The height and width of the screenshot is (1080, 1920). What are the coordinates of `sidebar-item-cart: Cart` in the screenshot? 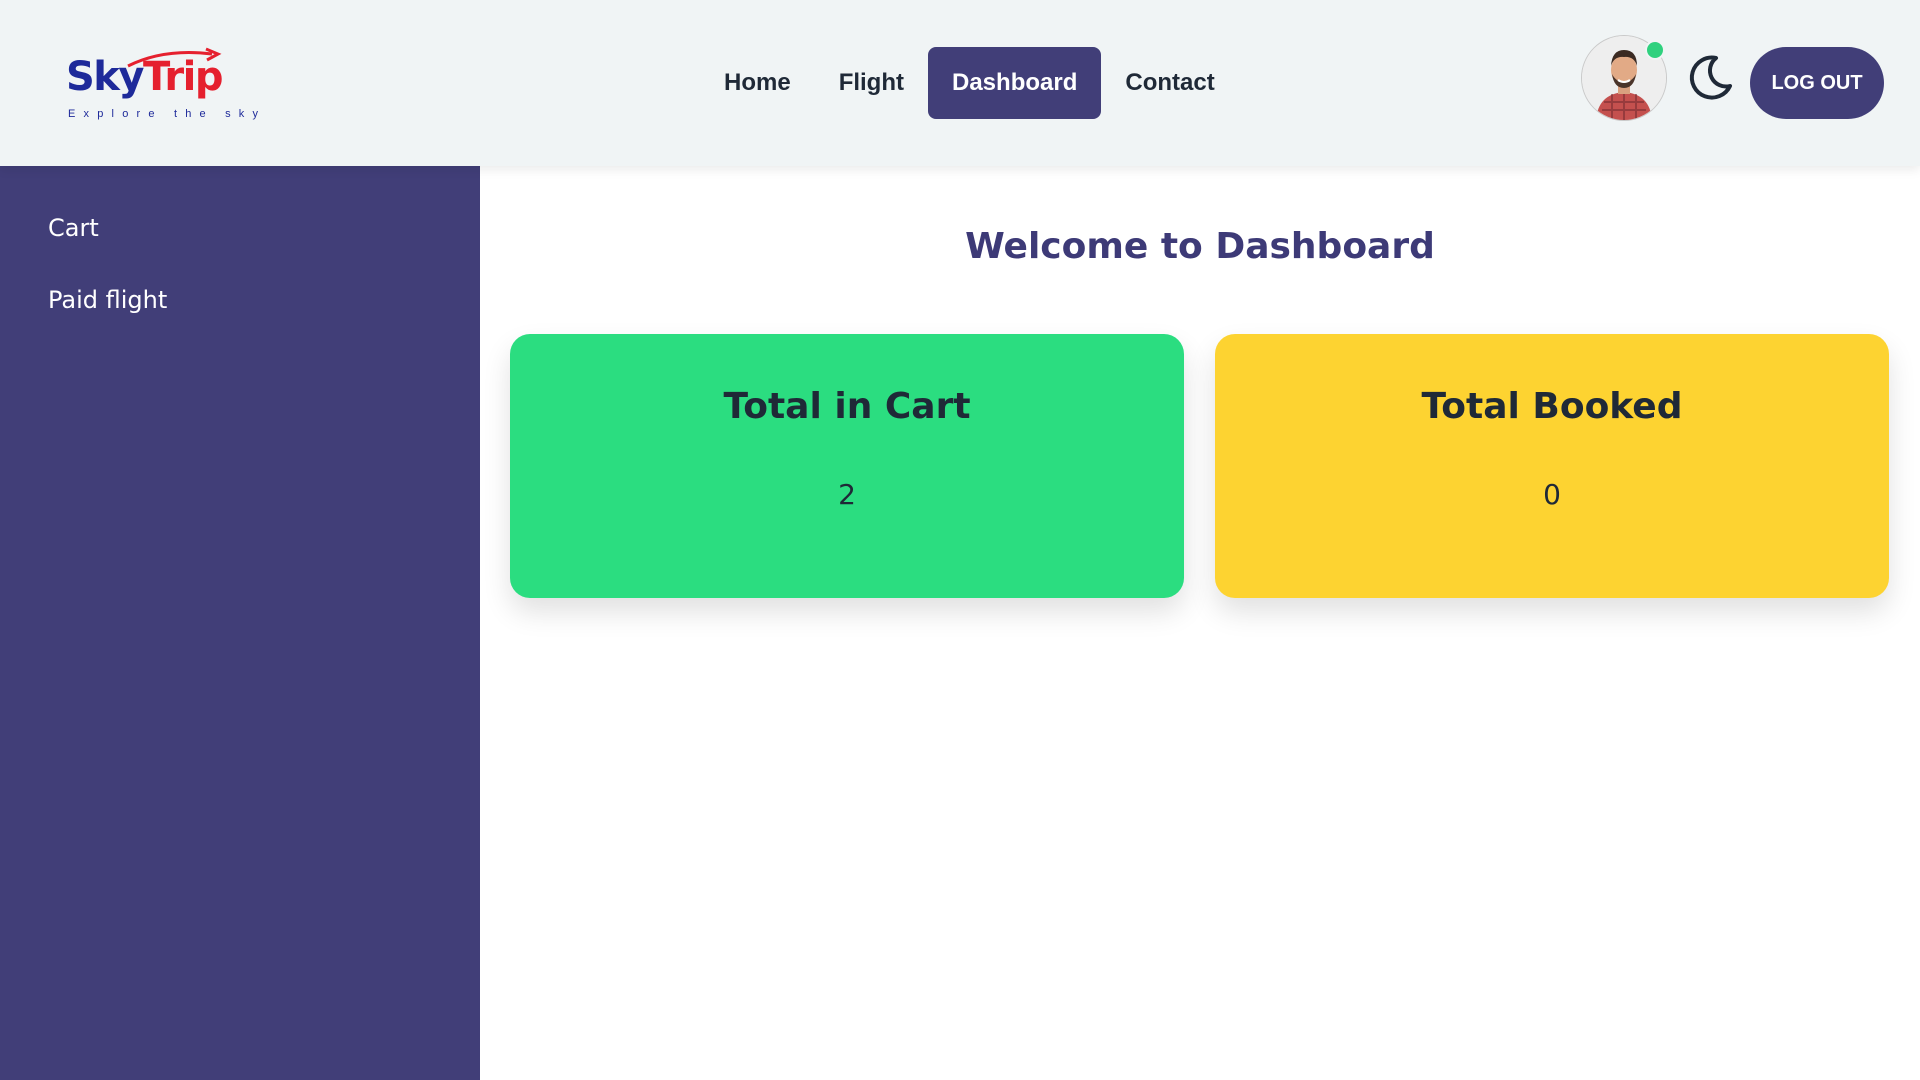 It's located at (73, 228).